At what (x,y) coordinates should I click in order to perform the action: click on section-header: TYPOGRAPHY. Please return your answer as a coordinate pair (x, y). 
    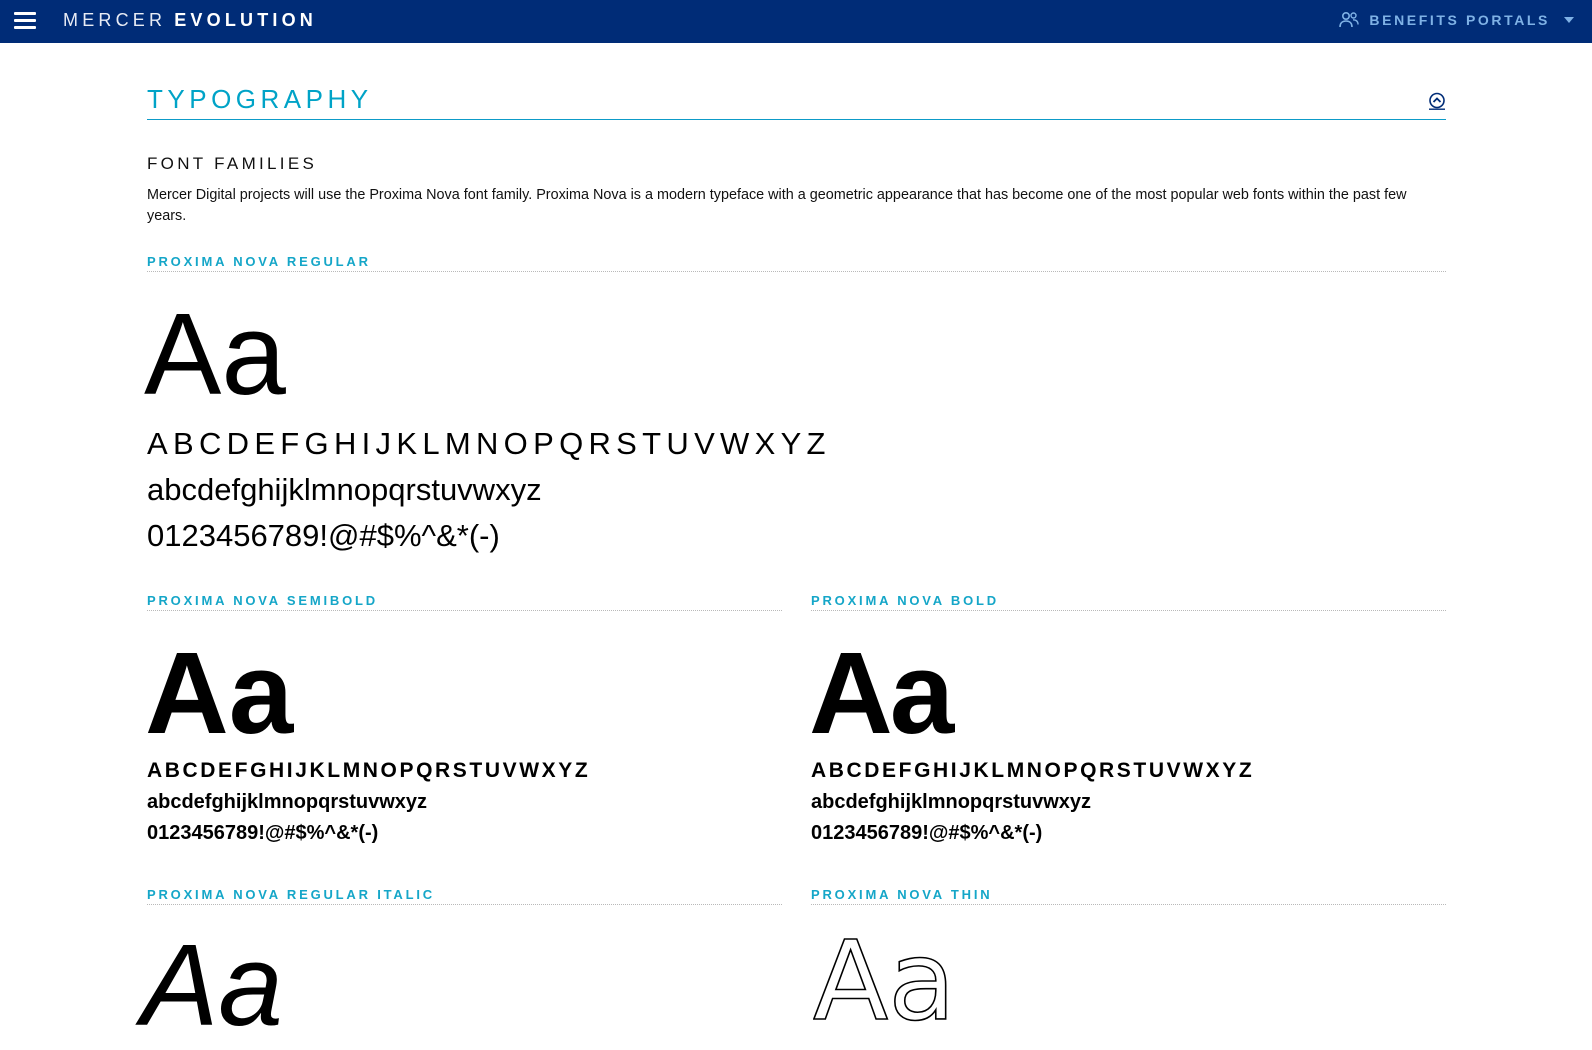
    Looking at the image, I should click on (796, 102).